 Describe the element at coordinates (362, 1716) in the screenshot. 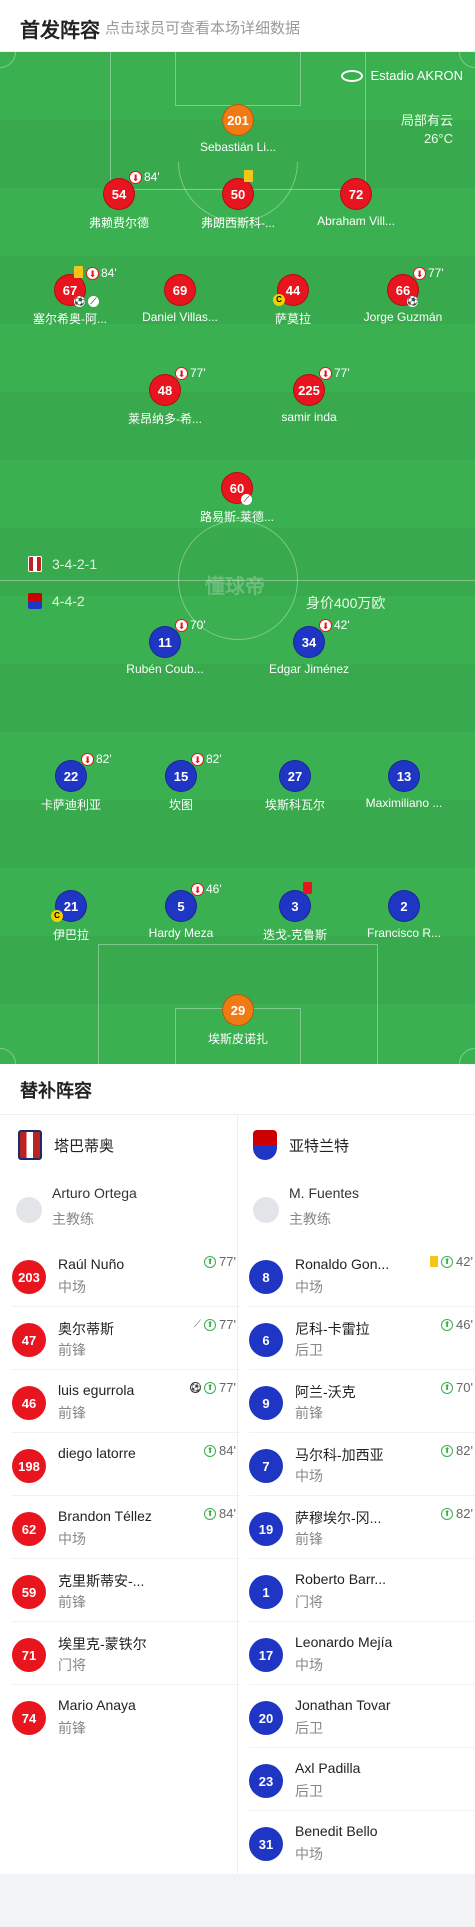

I see `sub-player-row: 20 Jonathan Tovar 后卫` at that location.